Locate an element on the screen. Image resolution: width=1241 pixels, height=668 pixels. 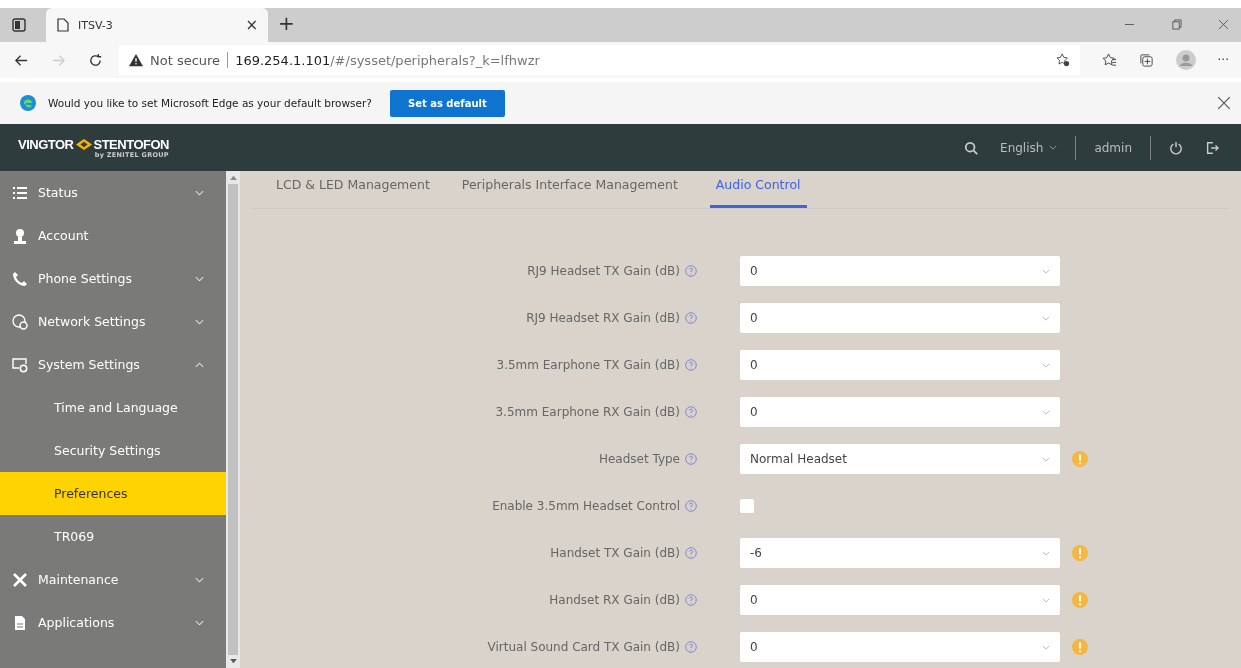
sidebar-subitem: Preferences is located at coordinates (113, 493).